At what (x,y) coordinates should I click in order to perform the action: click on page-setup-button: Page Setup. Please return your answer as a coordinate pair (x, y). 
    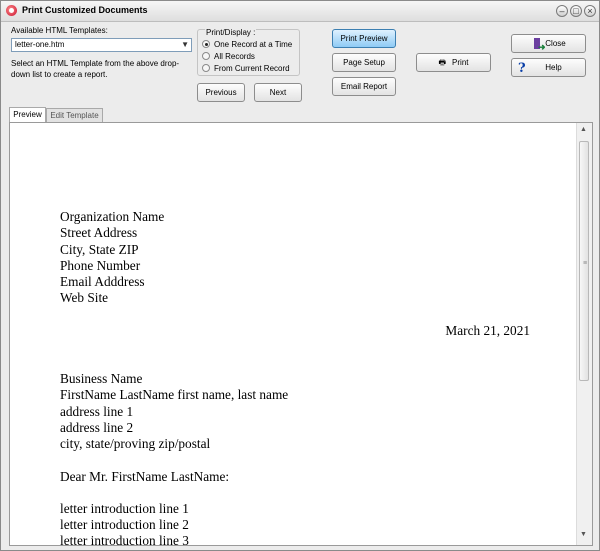
    Looking at the image, I should click on (364, 62).